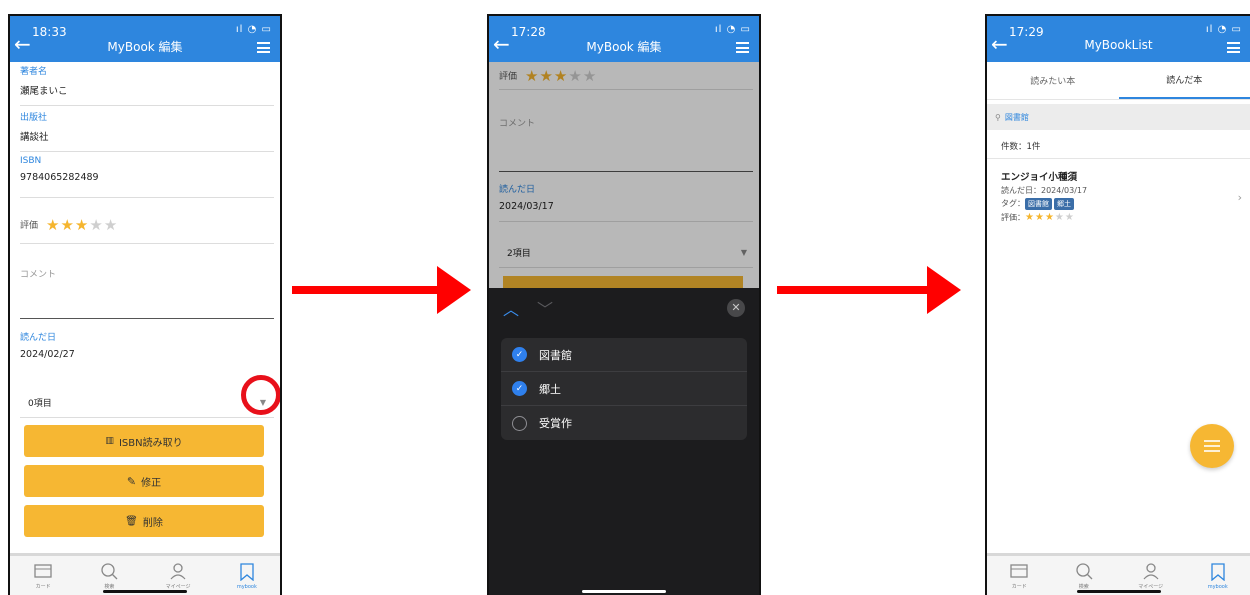 This screenshot has height=595, width=1250. I want to click on tab-label: mybook, so click(246, 586).